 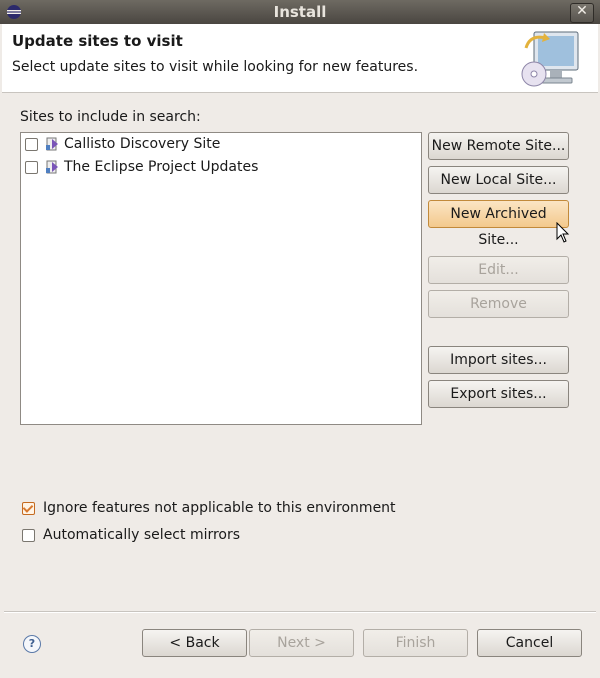 I want to click on auto-mirrors-checkbox, so click(x=28, y=535).